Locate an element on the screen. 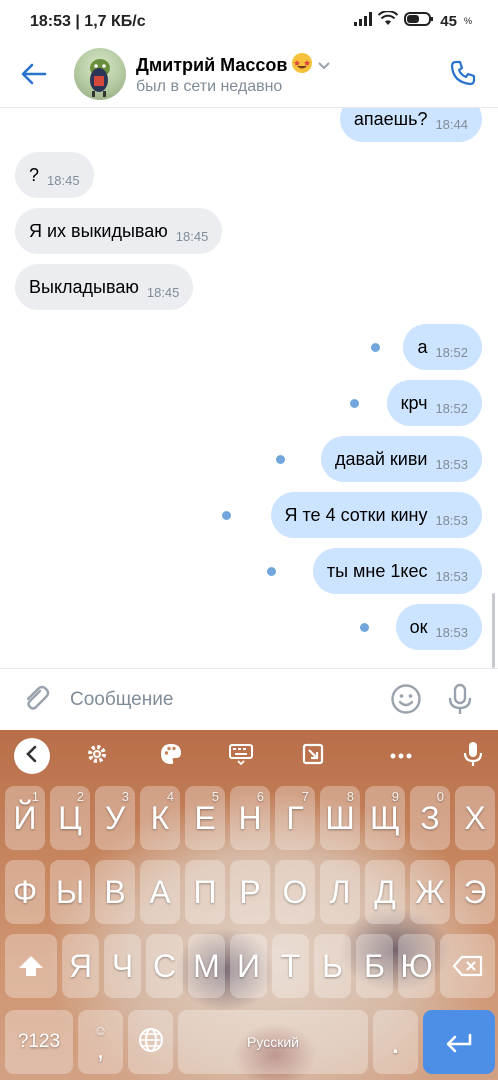 The width and height of the screenshot is (498, 1080). chevron-left-icon is located at coordinates (32, 756).